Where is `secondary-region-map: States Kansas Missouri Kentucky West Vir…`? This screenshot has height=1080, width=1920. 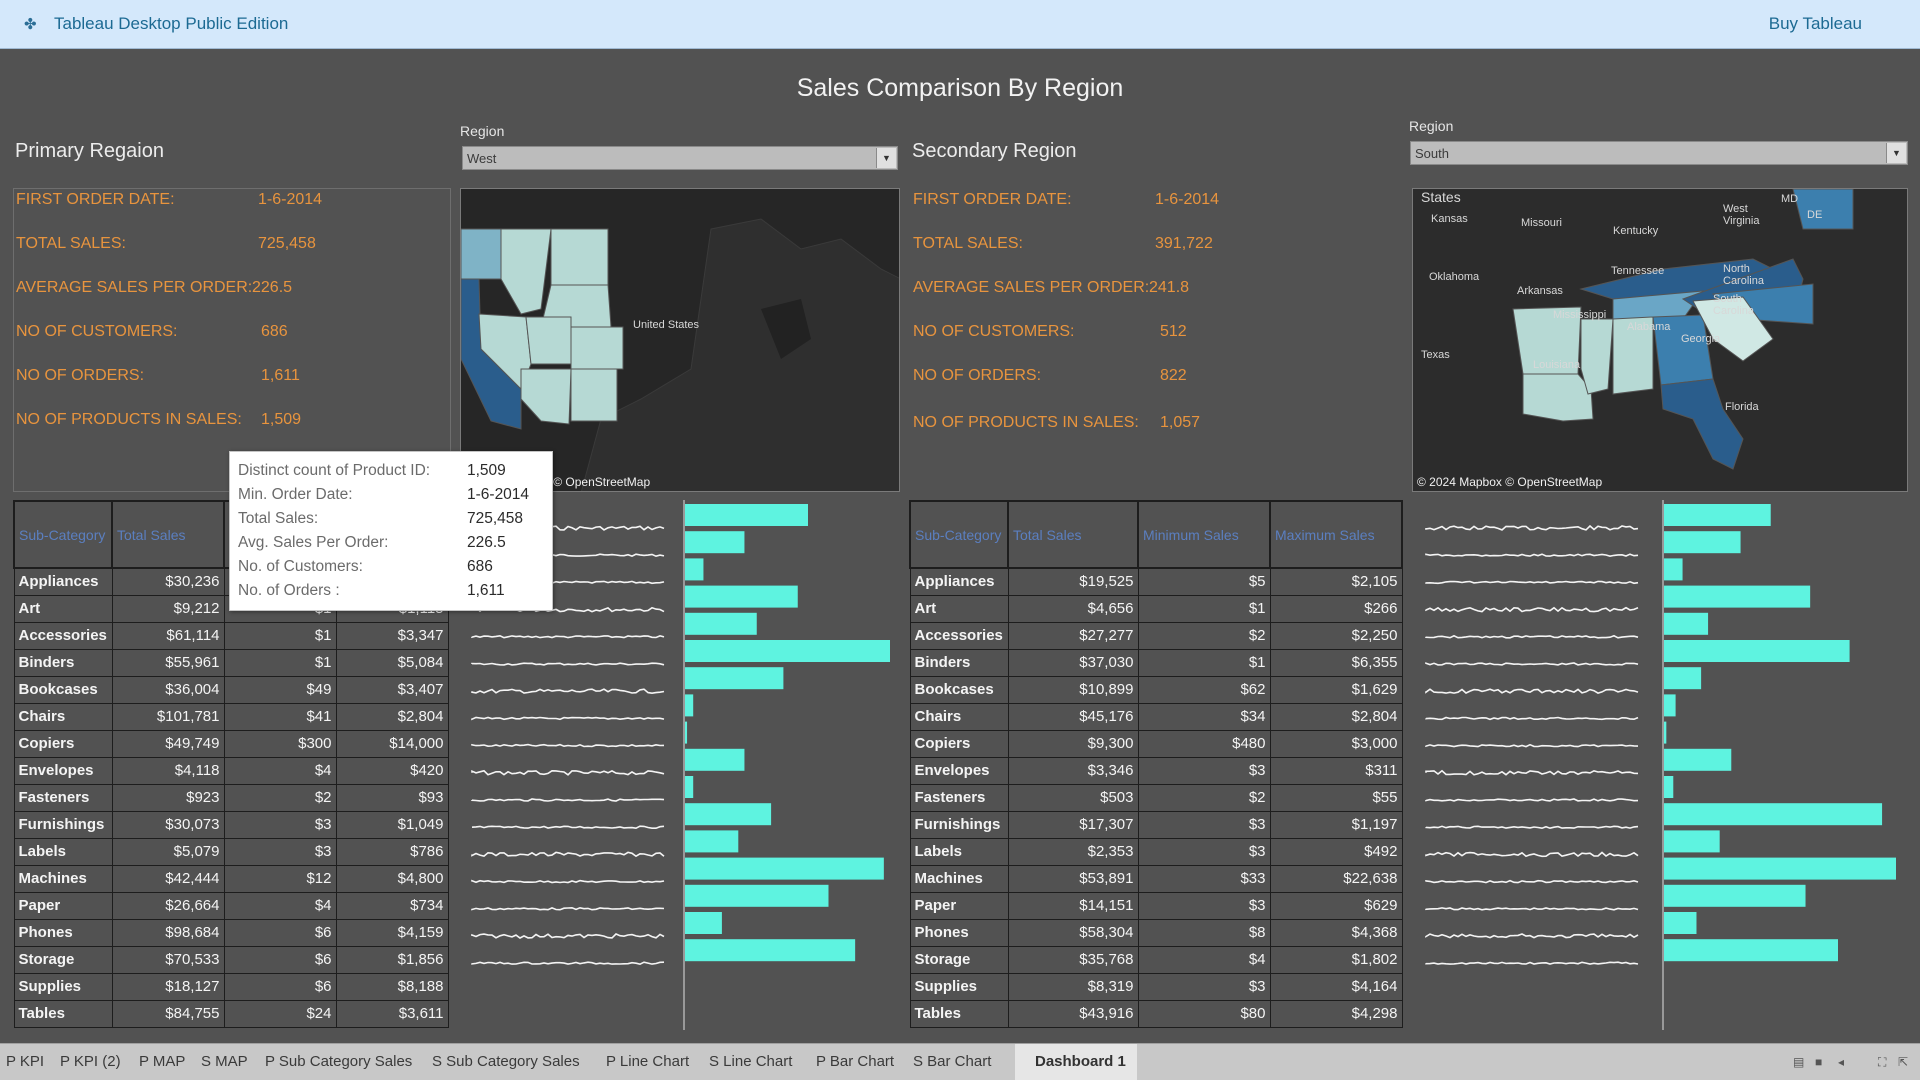
secondary-region-map: States Kansas Missouri Kentucky West Vir… is located at coordinates (1660, 340).